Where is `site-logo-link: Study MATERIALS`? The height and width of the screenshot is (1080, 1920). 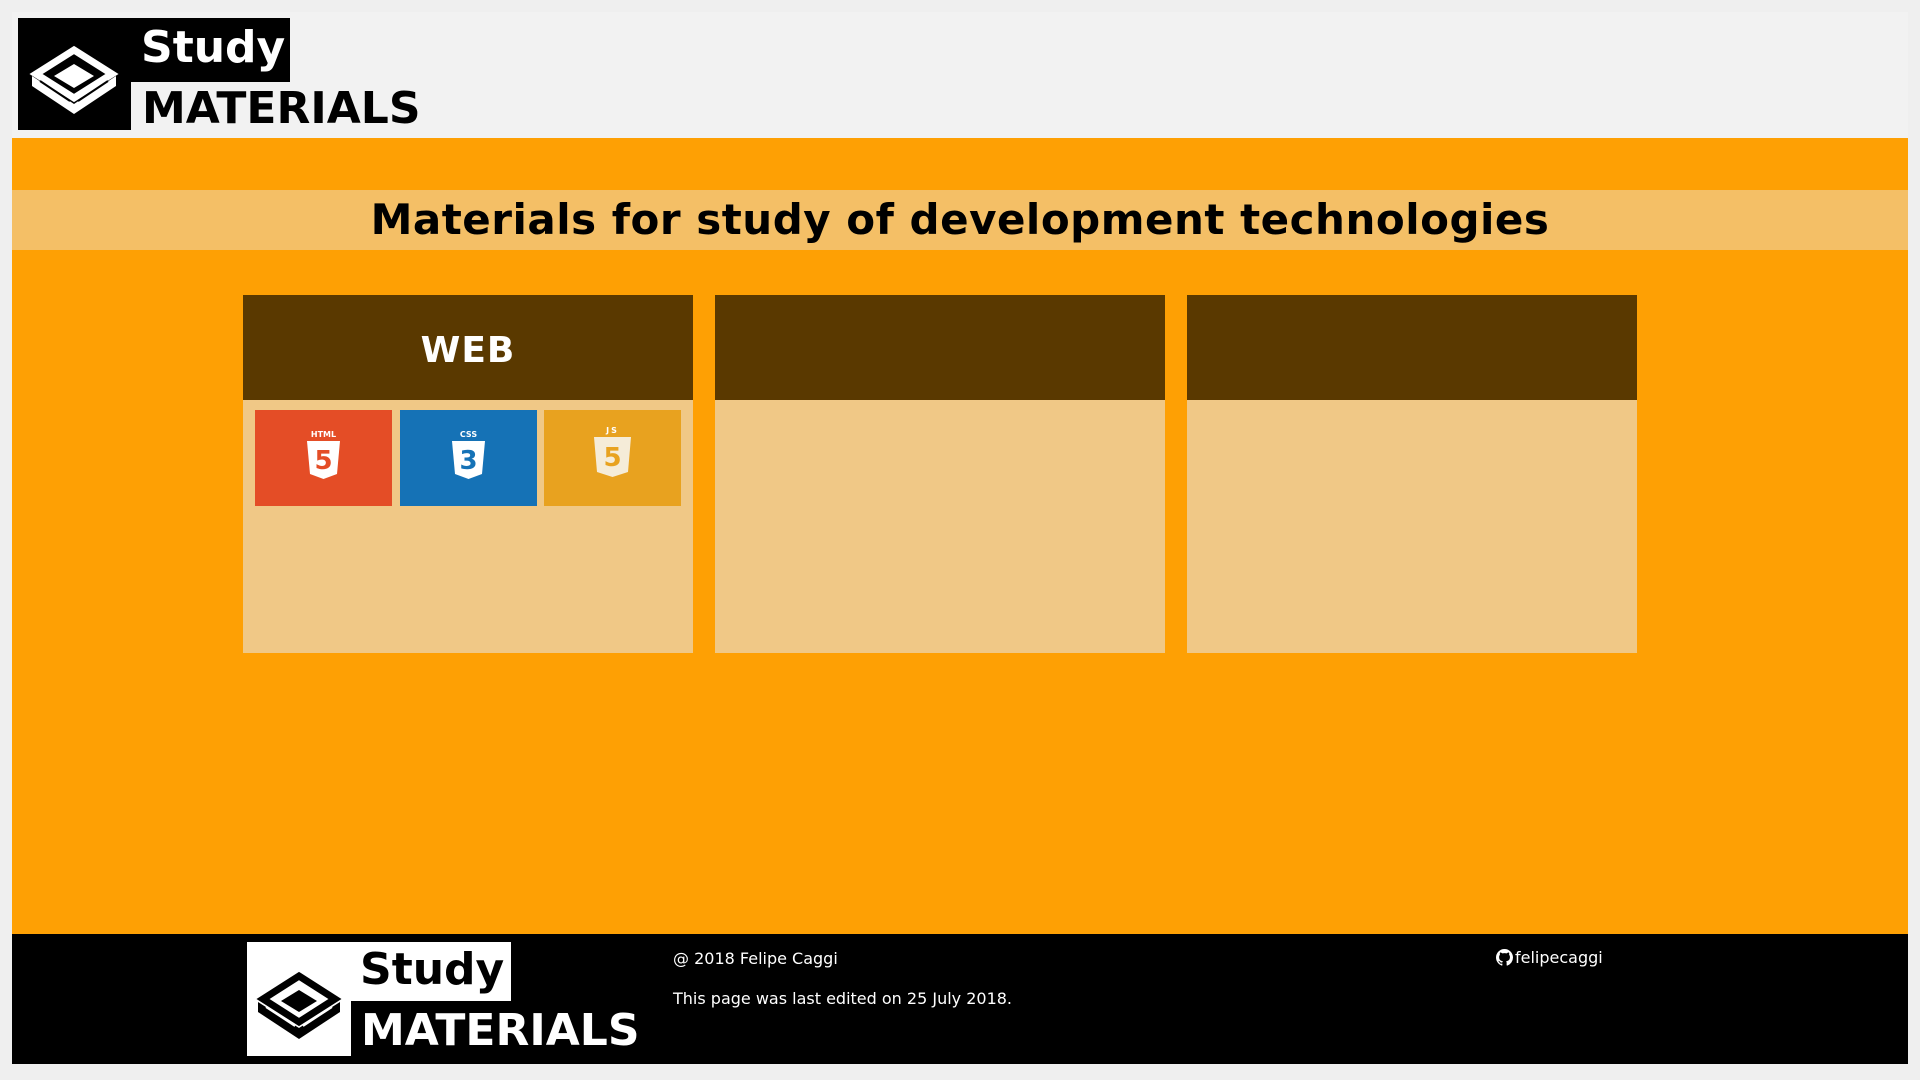 site-logo-link: Study MATERIALS is located at coordinates (219, 76).